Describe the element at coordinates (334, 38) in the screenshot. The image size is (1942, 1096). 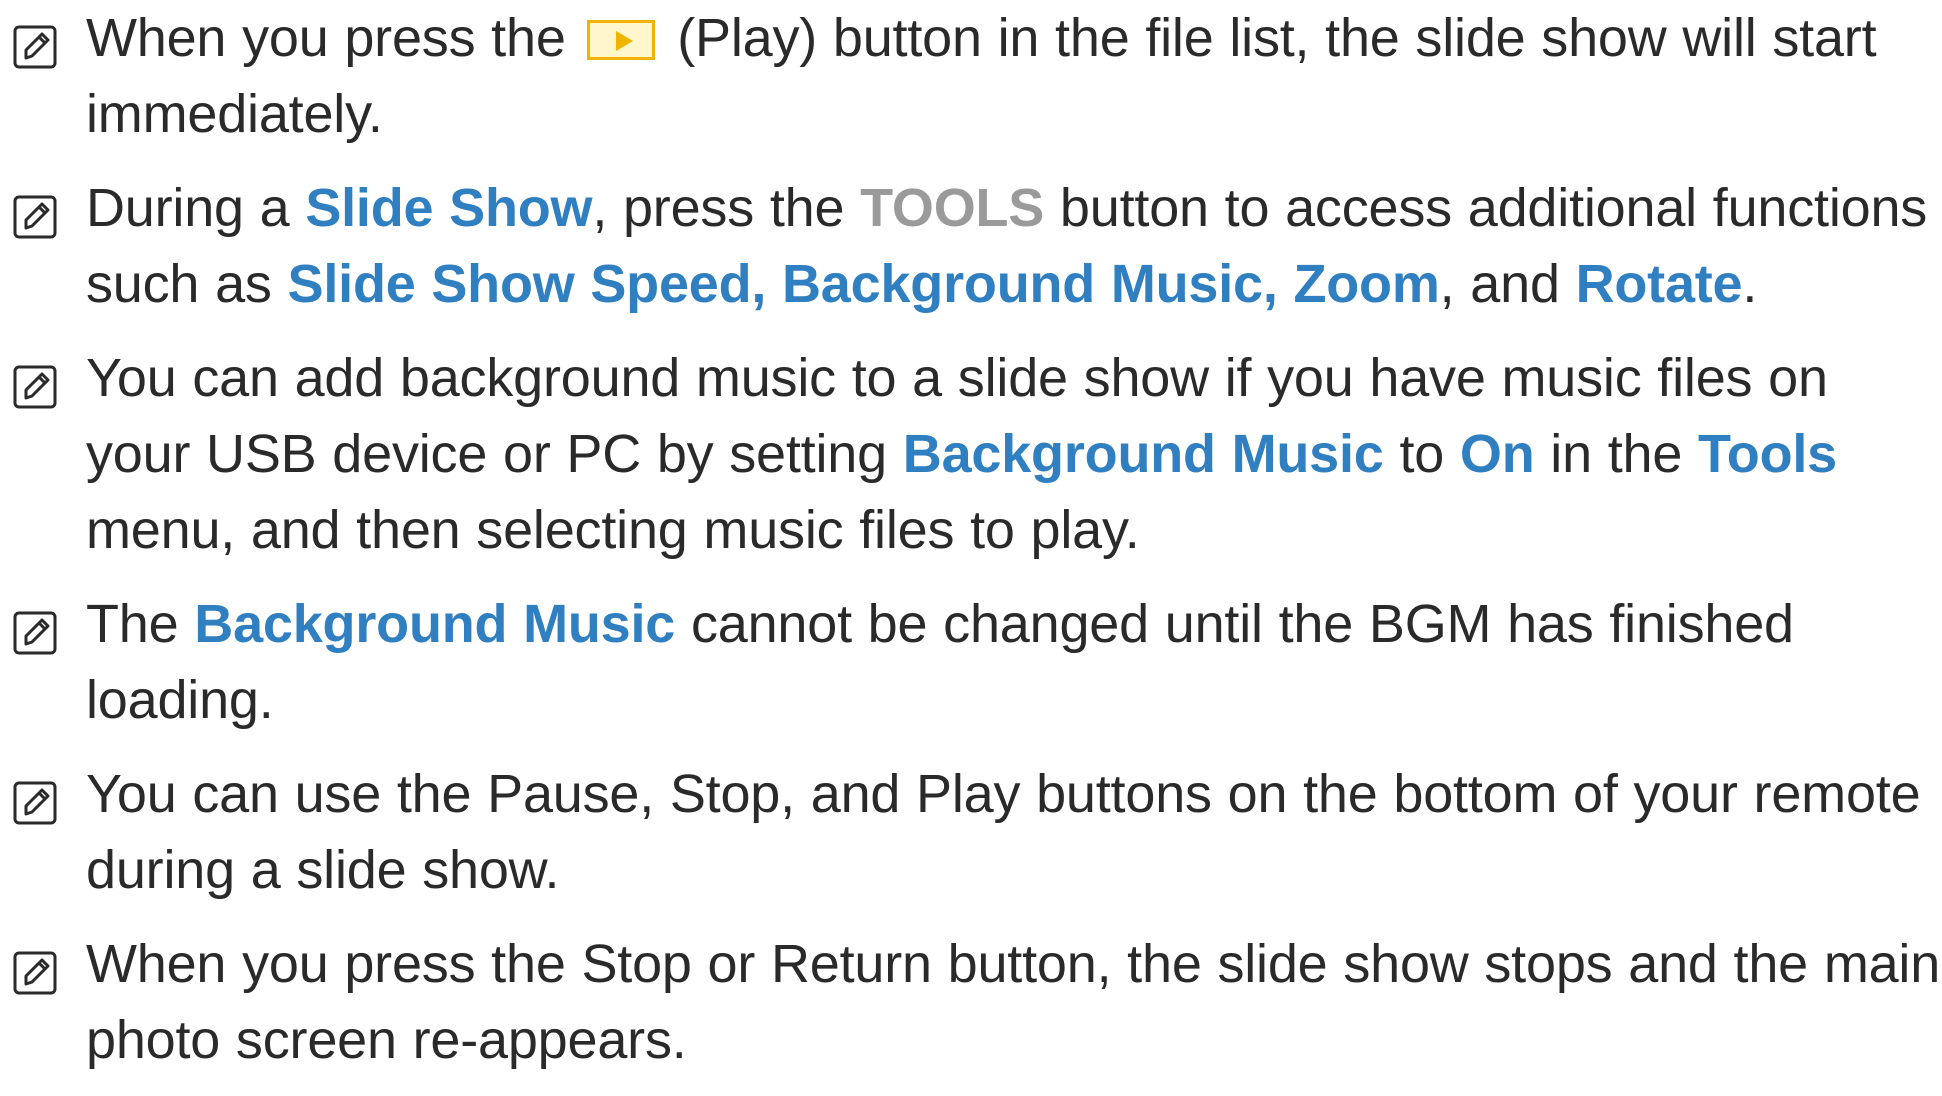
I see `note-text: When you press the` at that location.